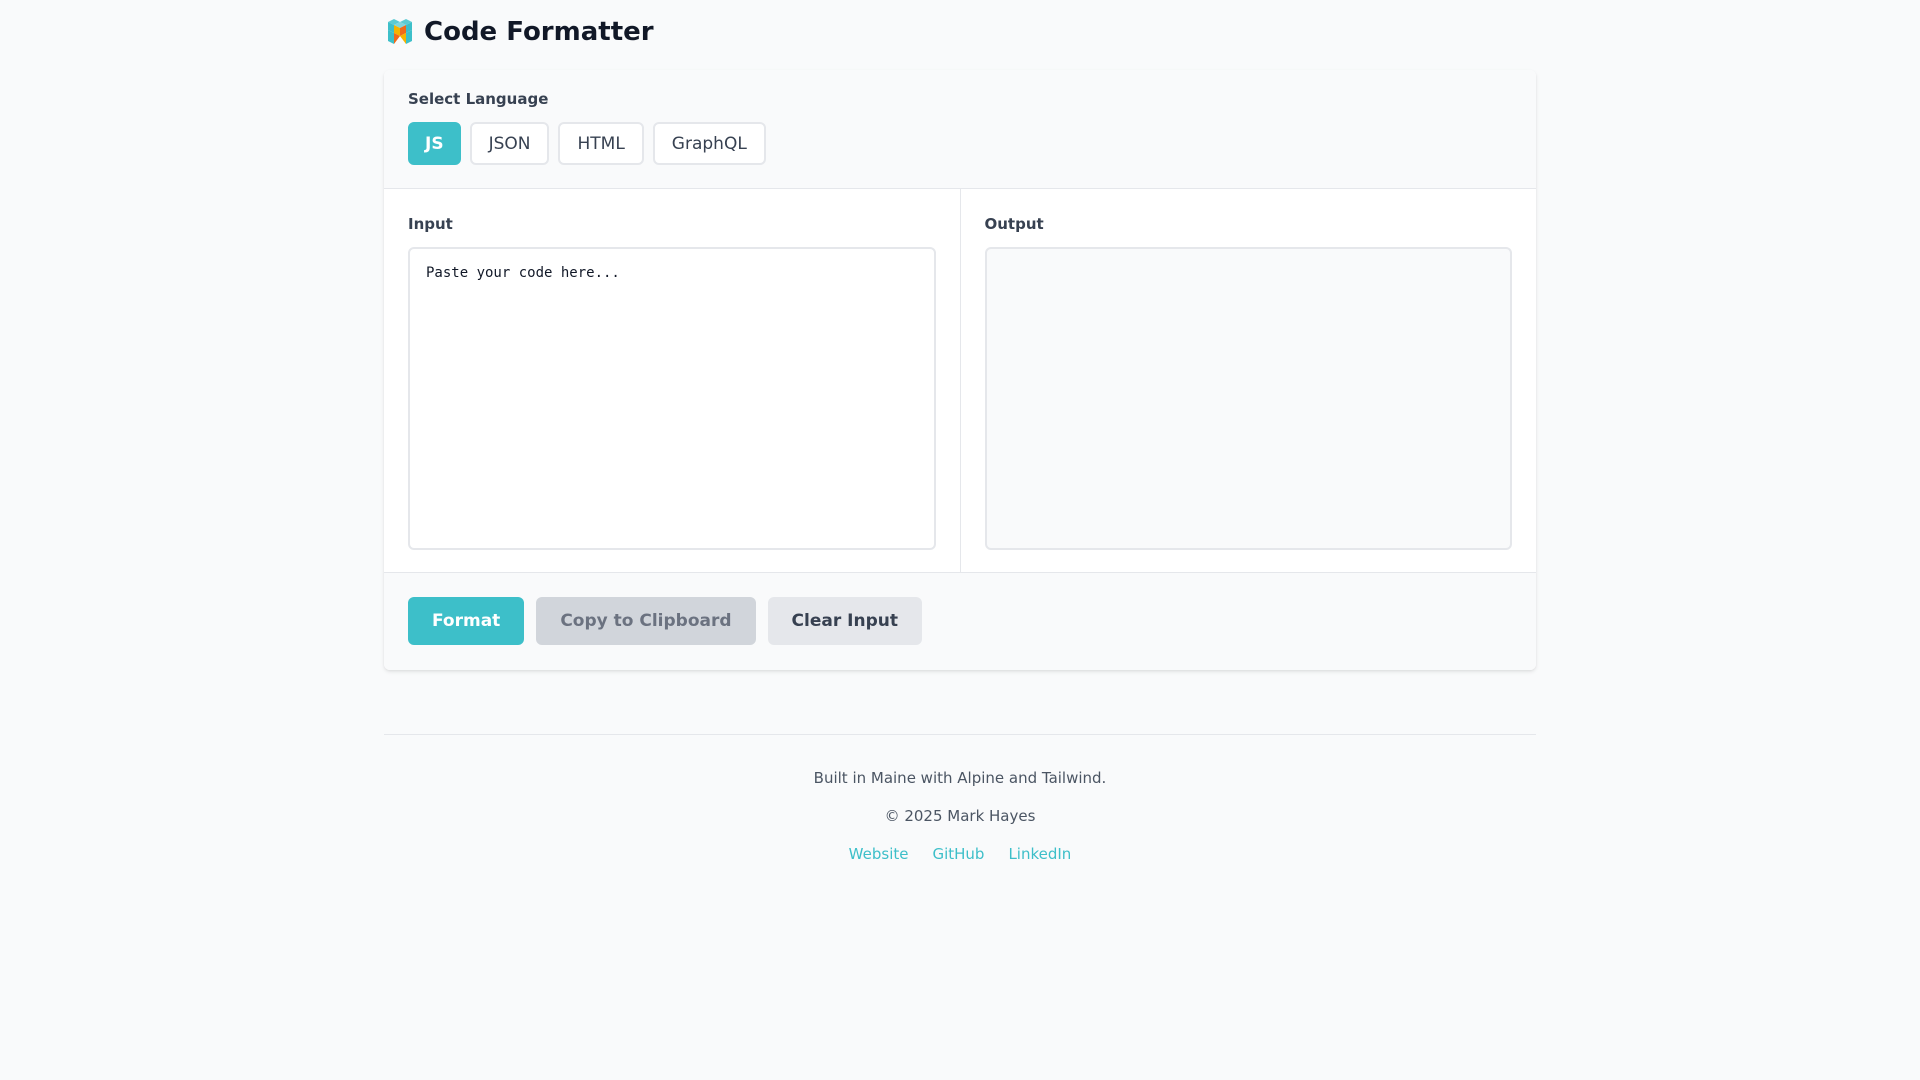 This screenshot has width=1920, height=1080. Describe the element at coordinates (646, 621) in the screenshot. I see `copy-to-clipboard-button: Copy to Clipboard` at that location.